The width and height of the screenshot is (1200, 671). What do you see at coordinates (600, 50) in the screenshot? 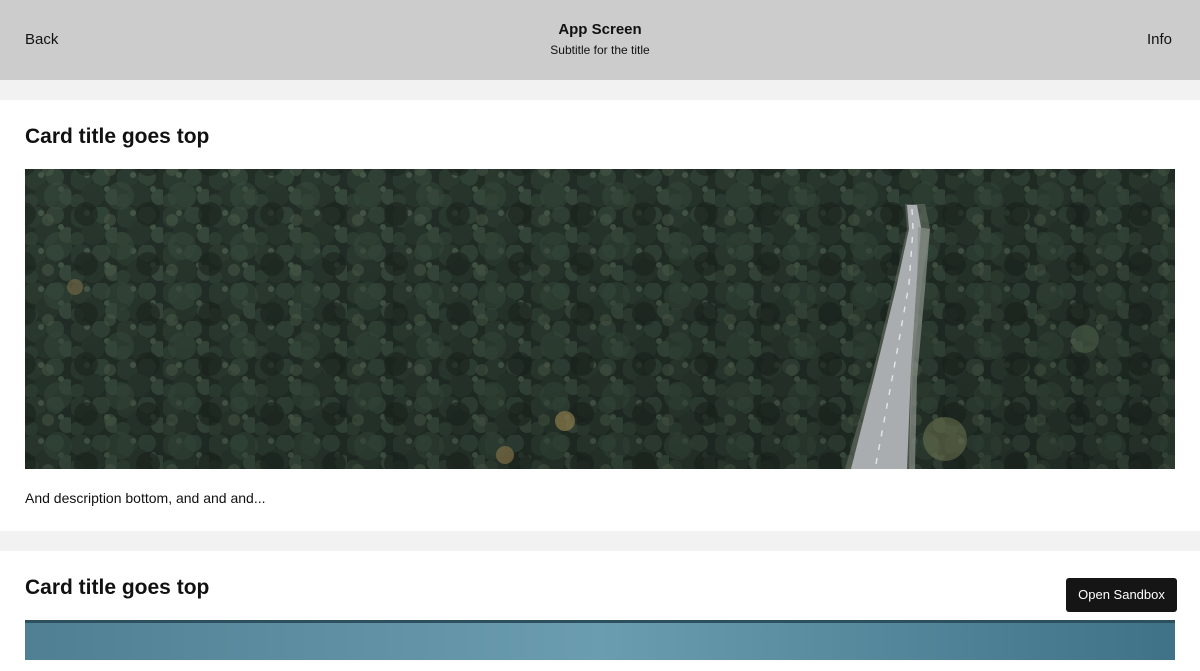
I see `page-subtitle: Subtitle for the title` at bounding box center [600, 50].